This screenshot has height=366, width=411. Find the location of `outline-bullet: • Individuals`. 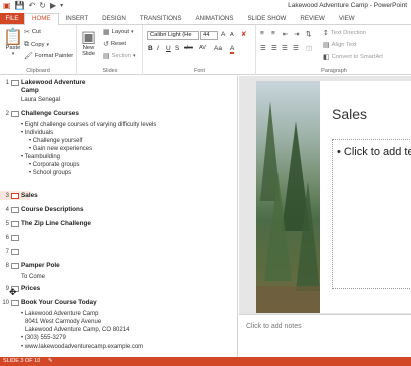

outline-bullet: • Individuals is located at coordinates (37, 133).